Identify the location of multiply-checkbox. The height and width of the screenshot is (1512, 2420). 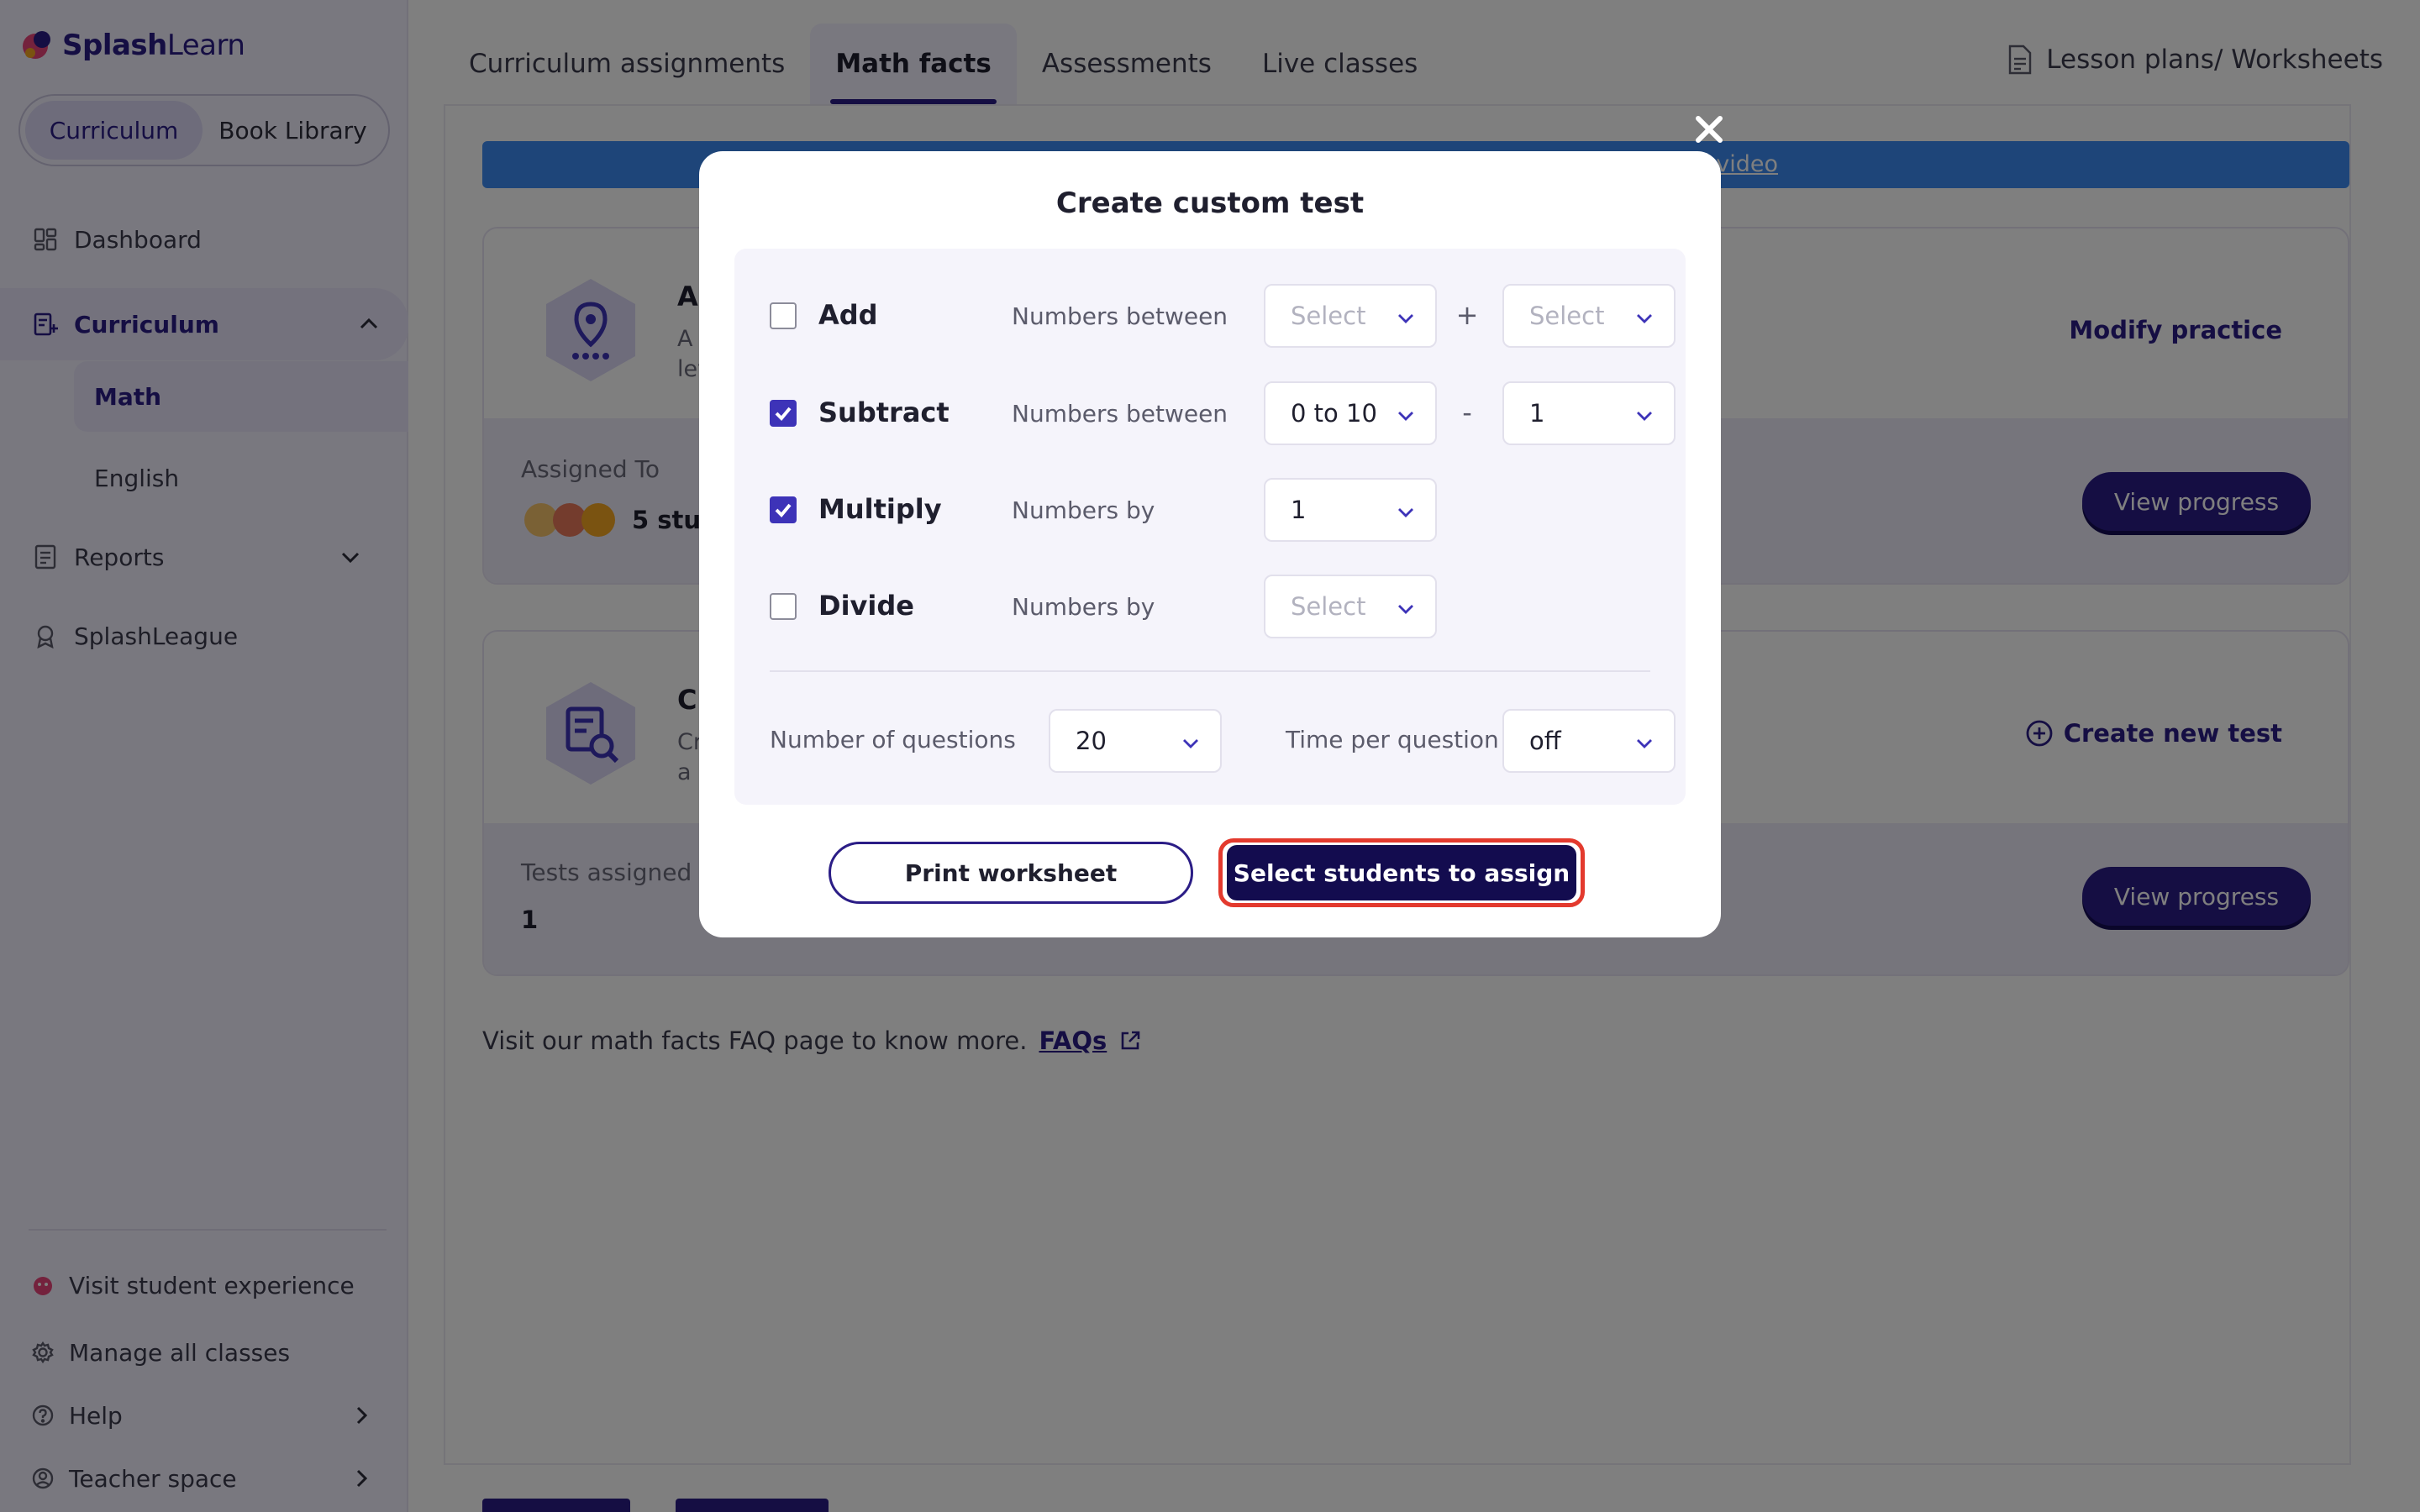
(783, 509).